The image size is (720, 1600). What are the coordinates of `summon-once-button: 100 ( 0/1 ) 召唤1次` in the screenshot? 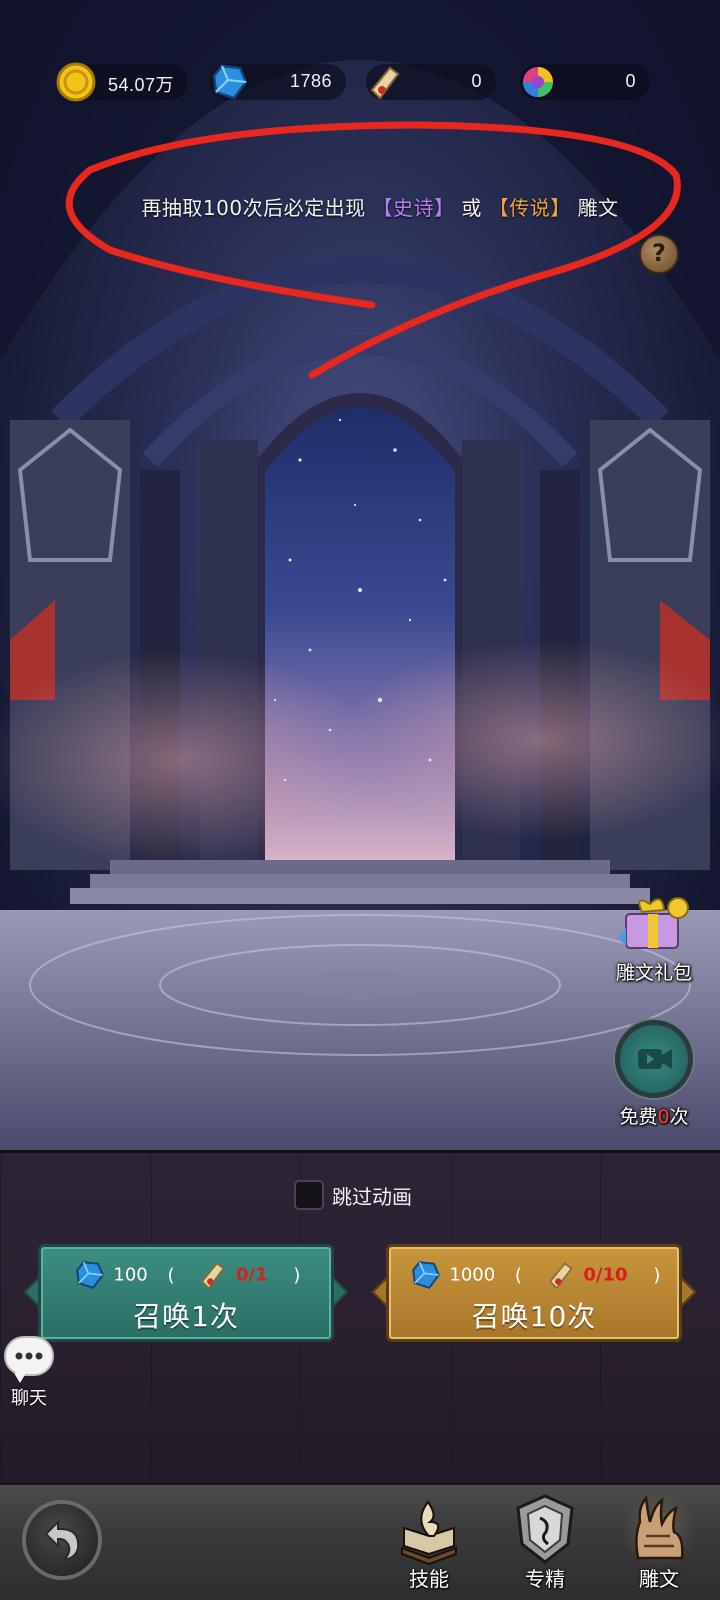 It's located at (186, 1293).